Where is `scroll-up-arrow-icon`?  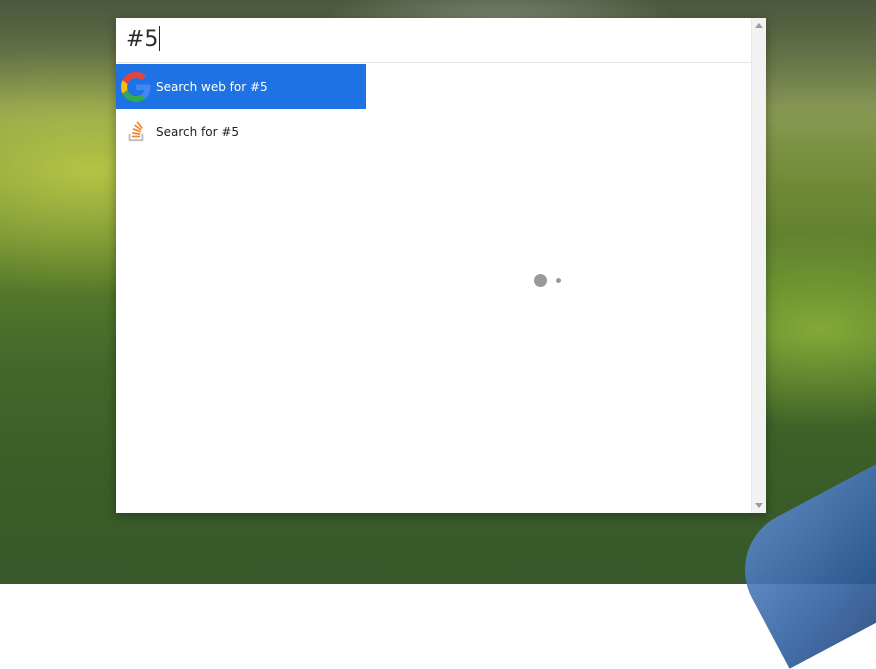 scroll-up-arrow-icon is located at coordinates (759, 25).